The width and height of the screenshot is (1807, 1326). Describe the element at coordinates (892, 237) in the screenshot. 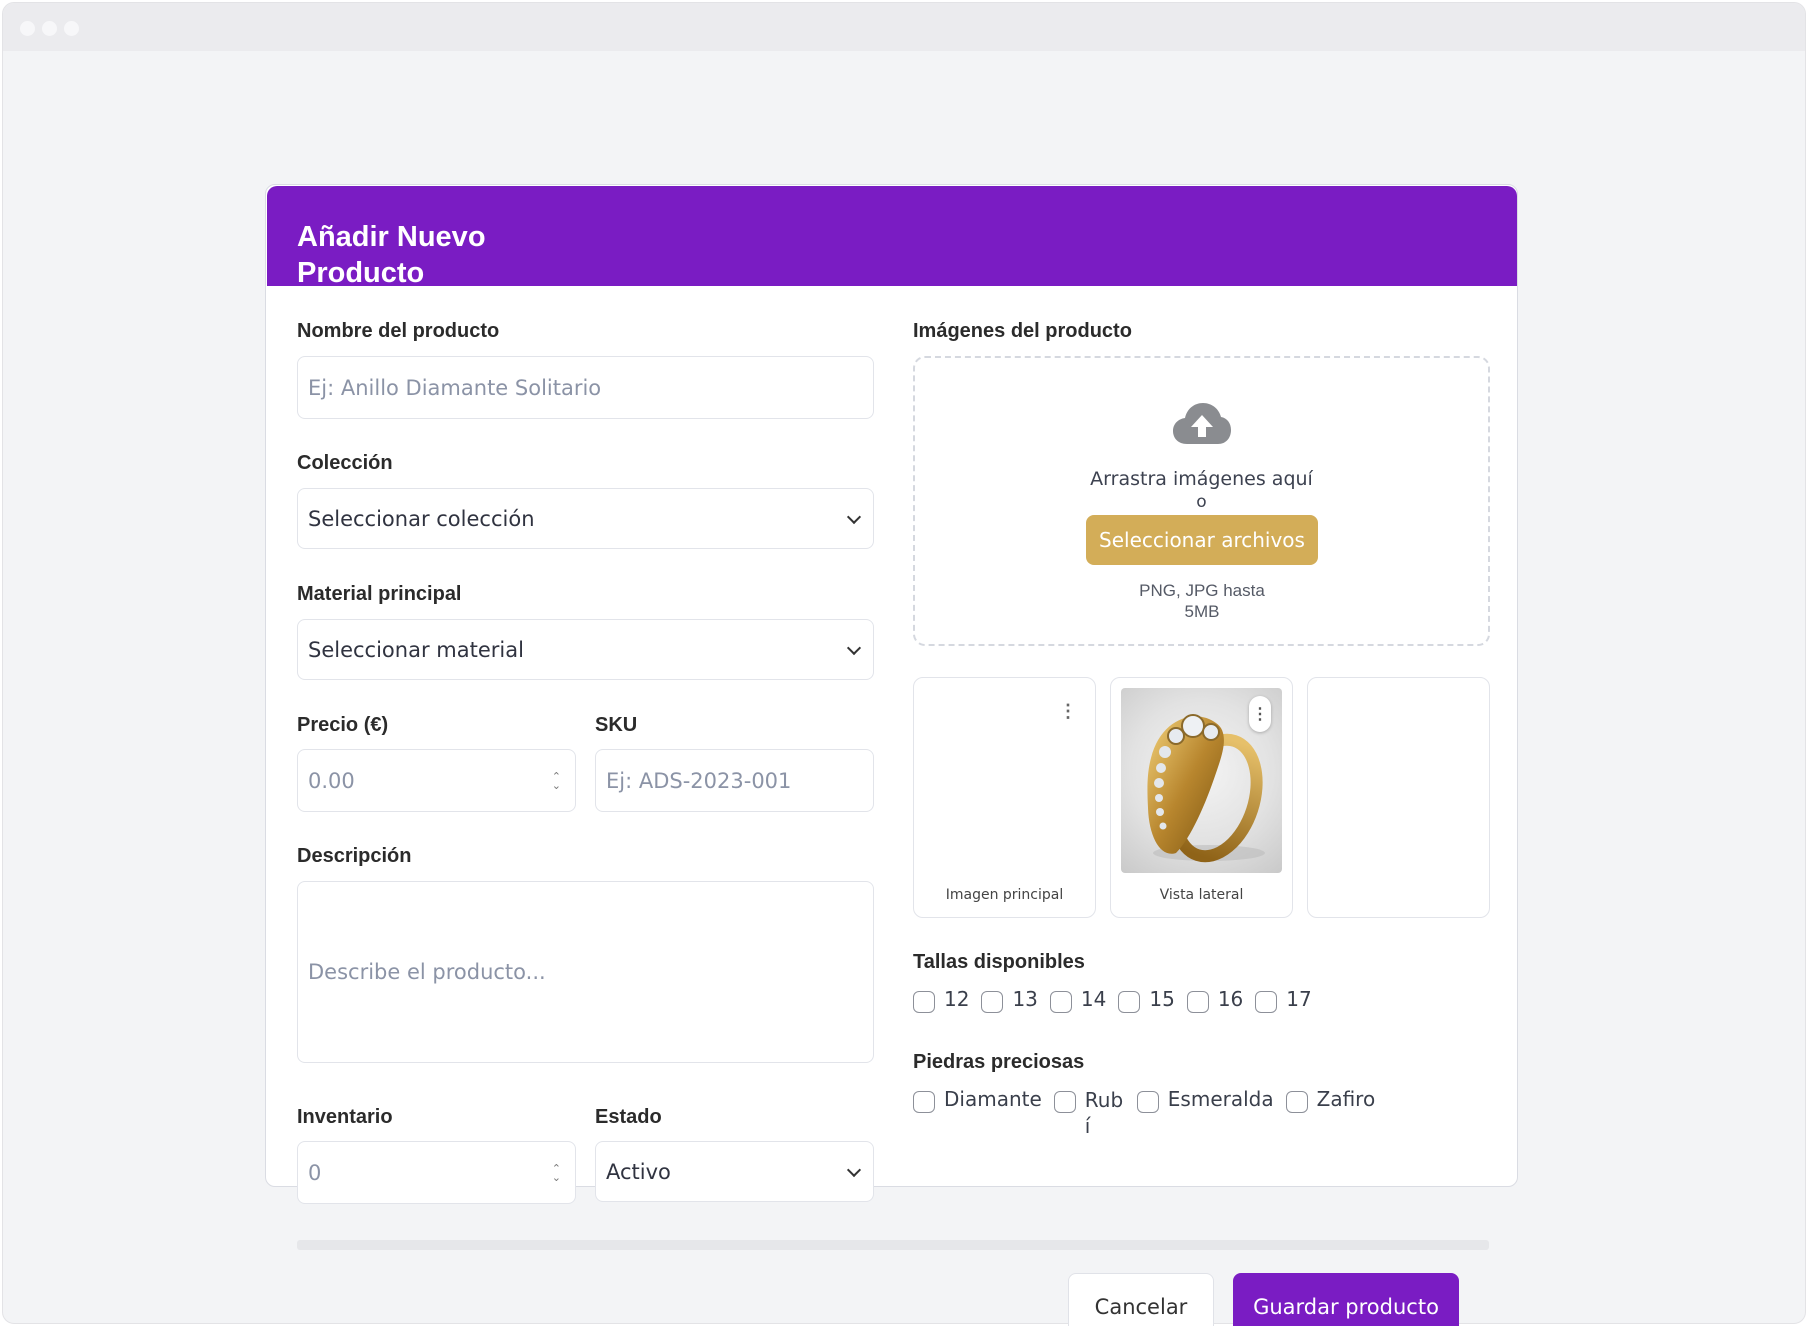

I see `form-header: Añadir Nuevo Producto` at that location.